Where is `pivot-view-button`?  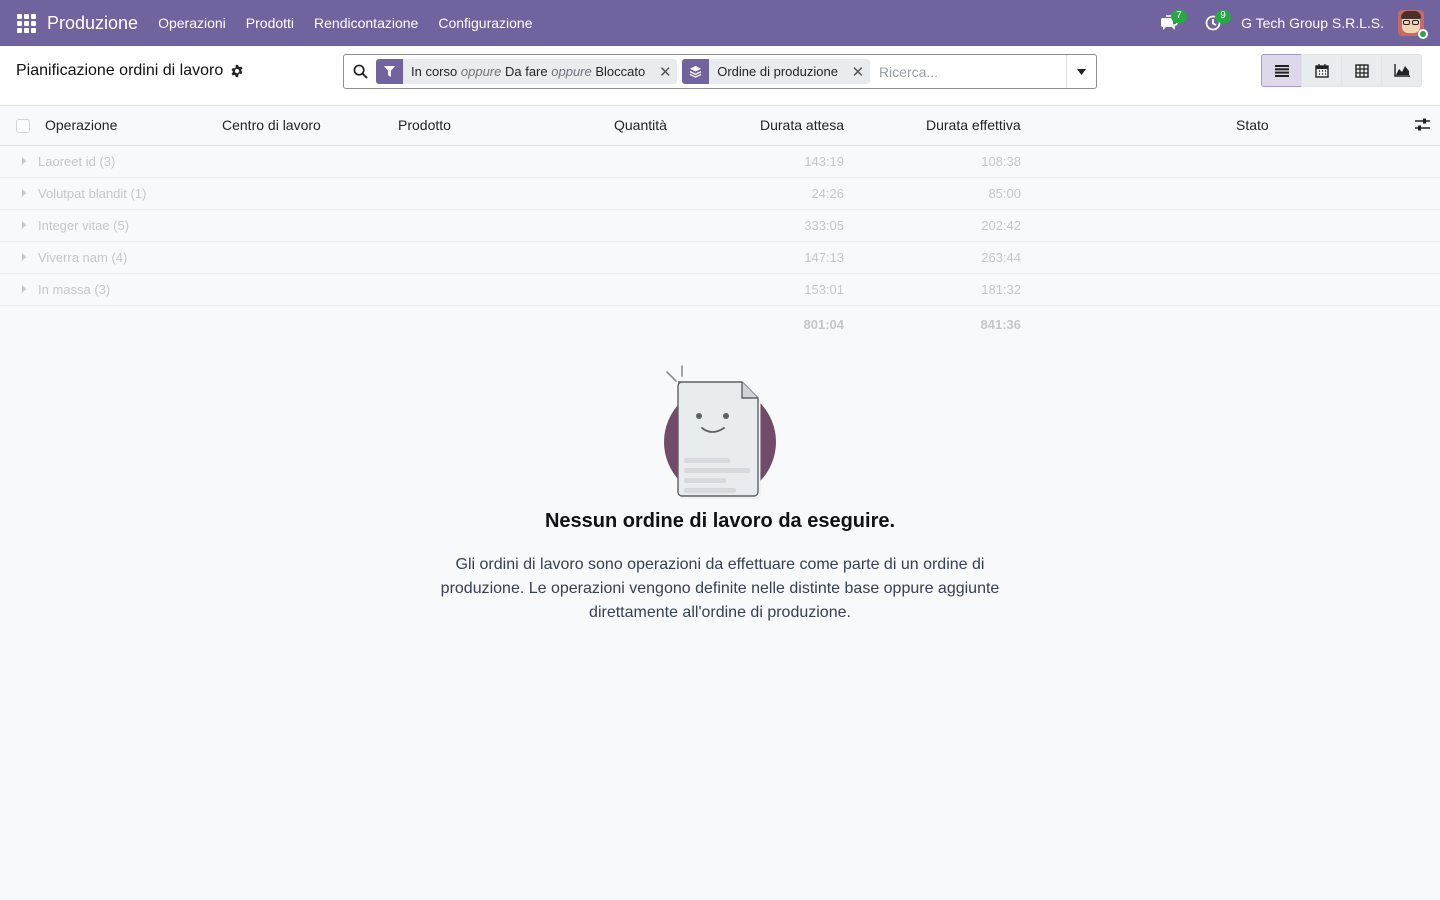 pivot-view-button is located at coordinates (1361, 70).